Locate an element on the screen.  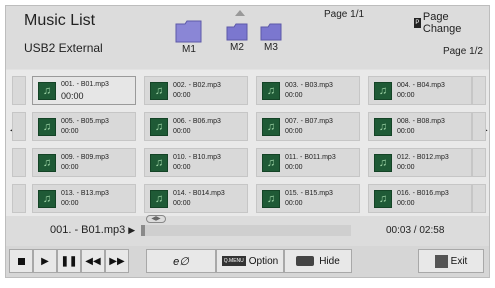
progress-bar is located at coordinates (246, 230).